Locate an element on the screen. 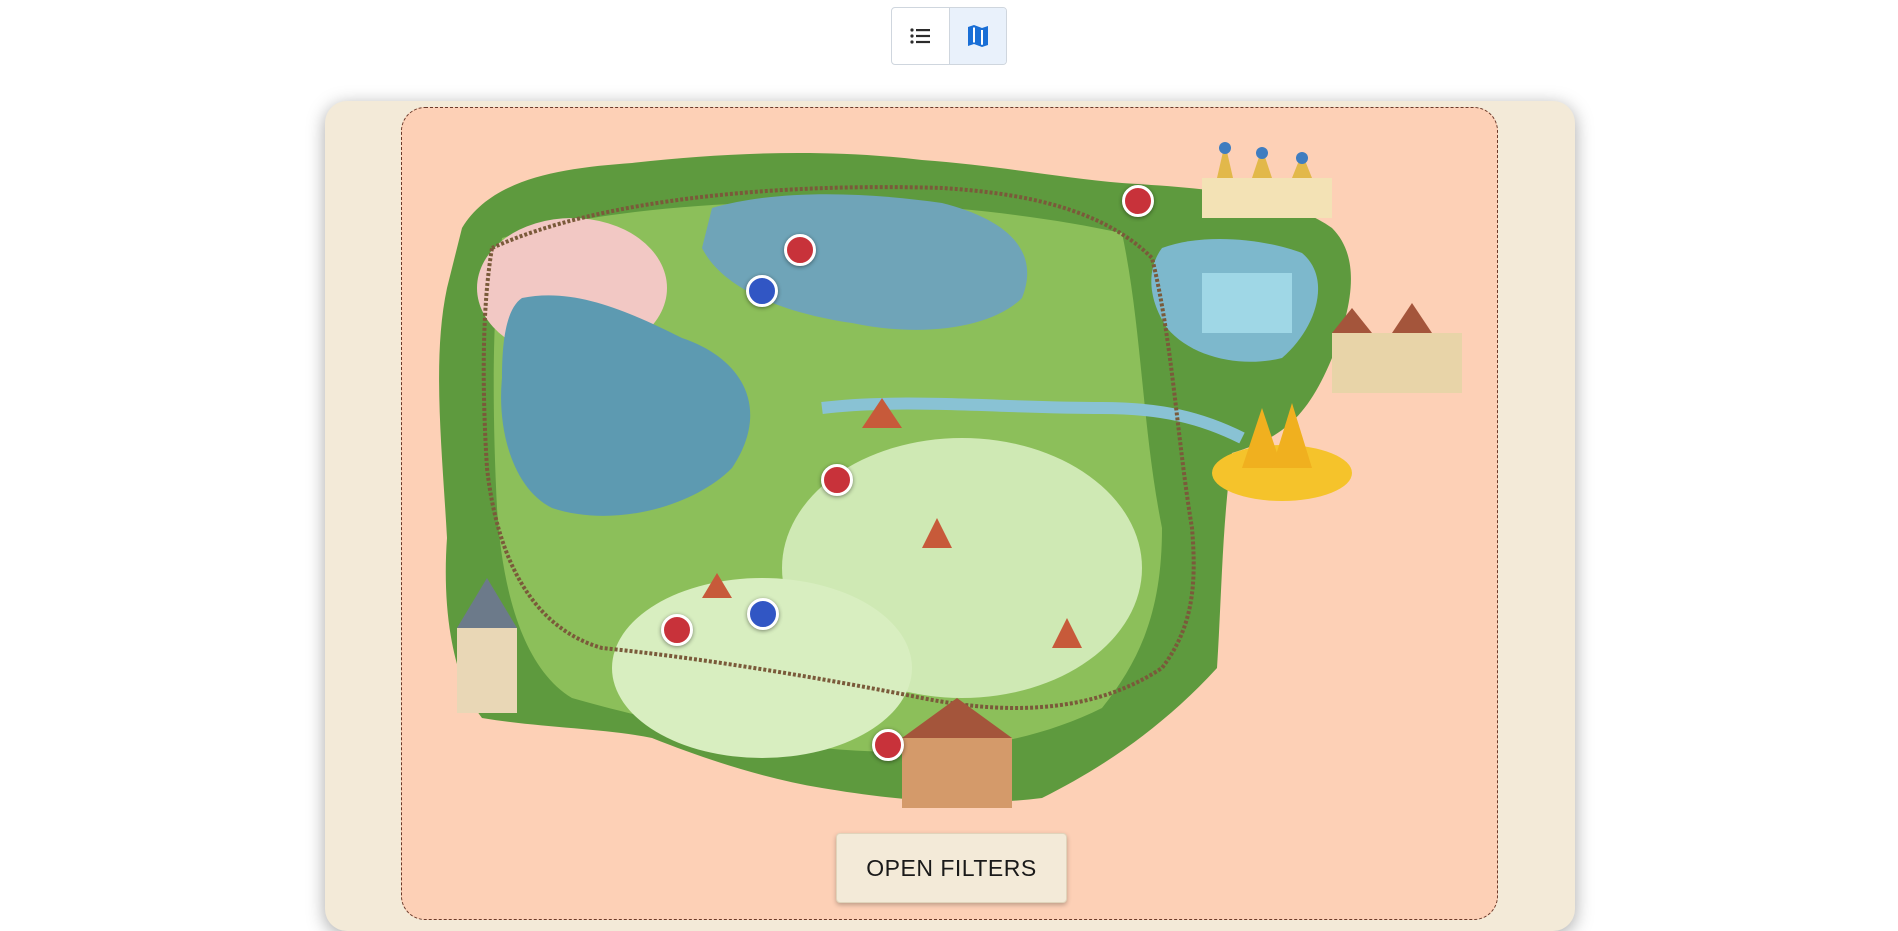 This screenshot has height=931, width=1898. list-view-button is located at coordinates (920, 36).